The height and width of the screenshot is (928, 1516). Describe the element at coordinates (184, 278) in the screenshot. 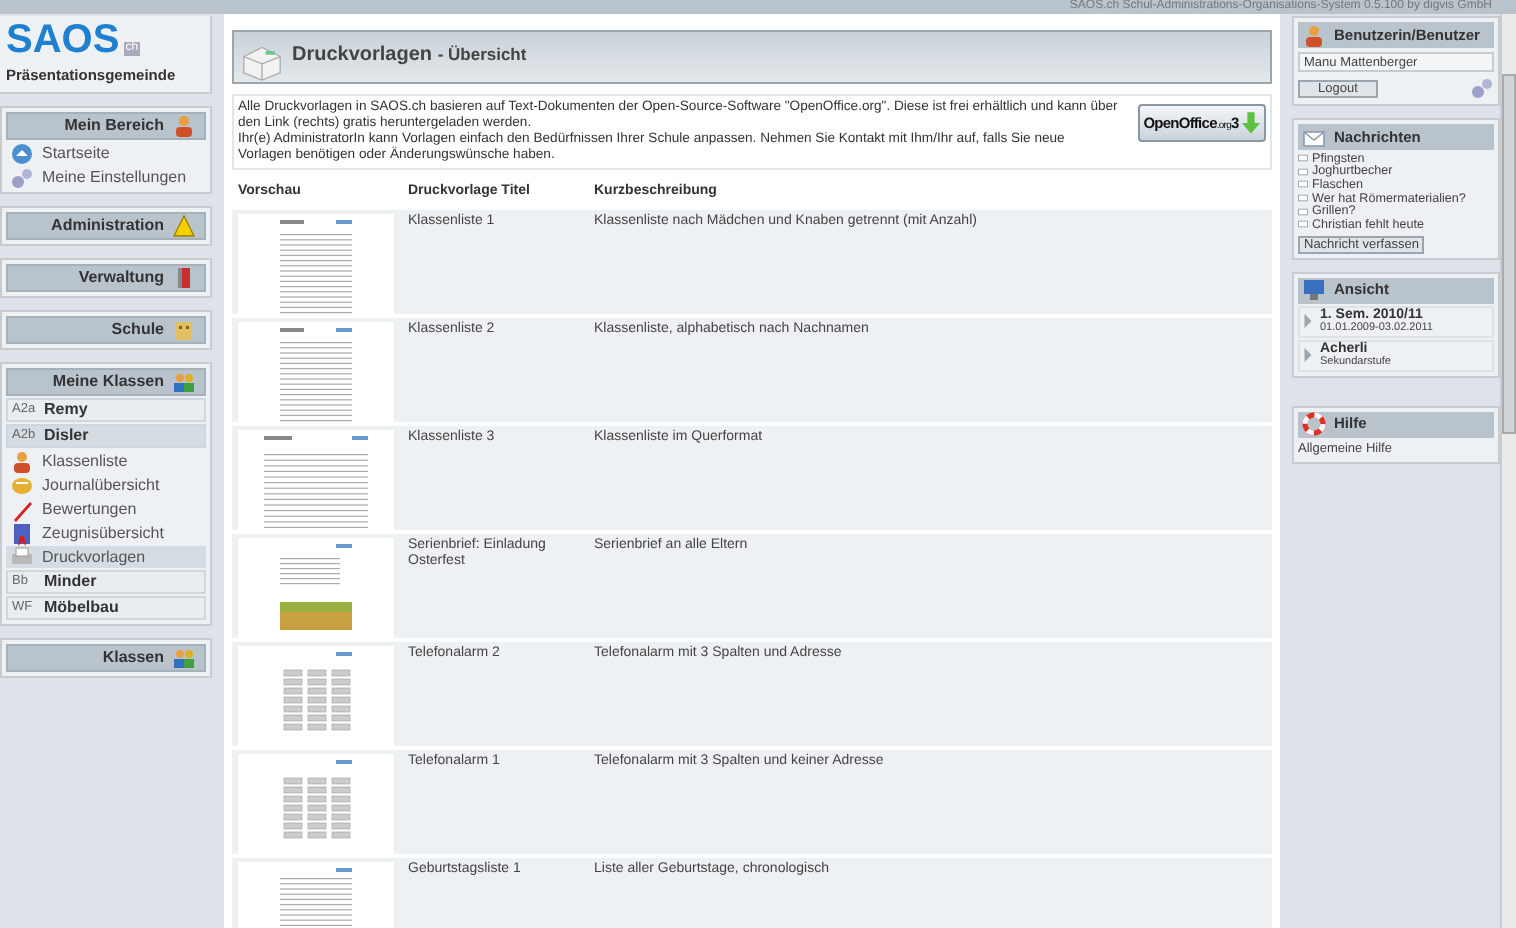

I see `book-icon` at that location.